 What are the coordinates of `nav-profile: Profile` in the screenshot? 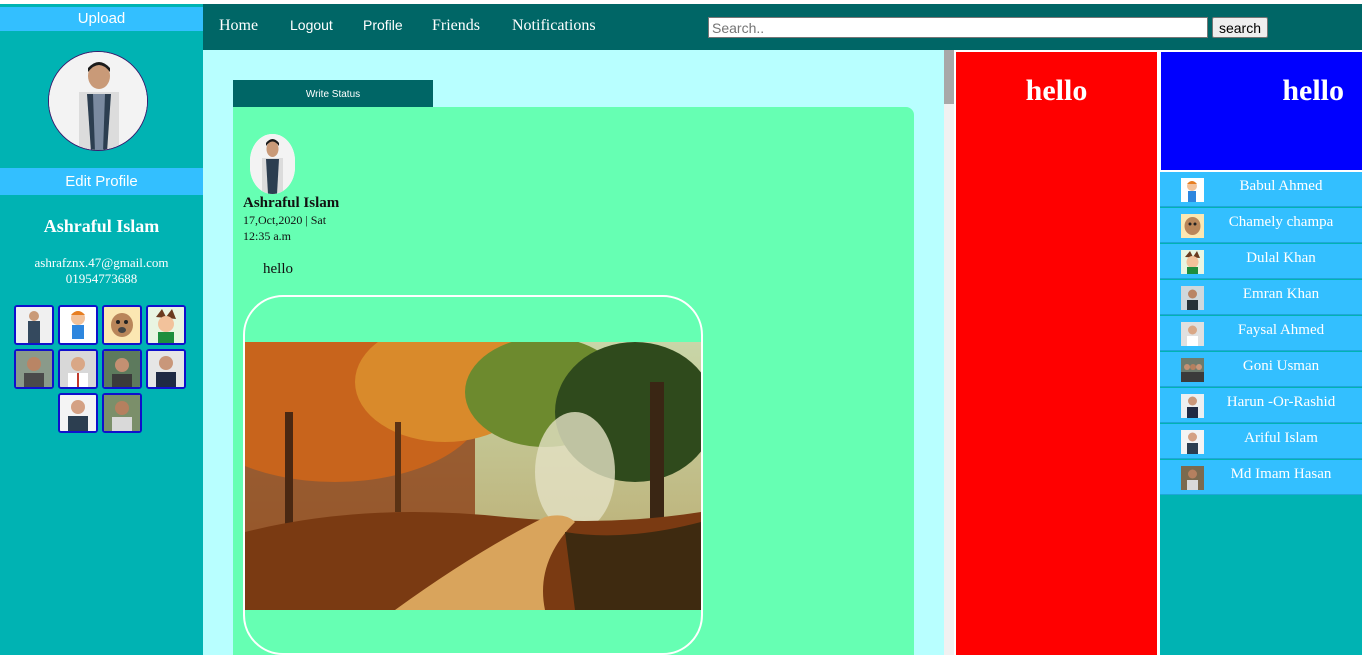 It's located at (383, 25).